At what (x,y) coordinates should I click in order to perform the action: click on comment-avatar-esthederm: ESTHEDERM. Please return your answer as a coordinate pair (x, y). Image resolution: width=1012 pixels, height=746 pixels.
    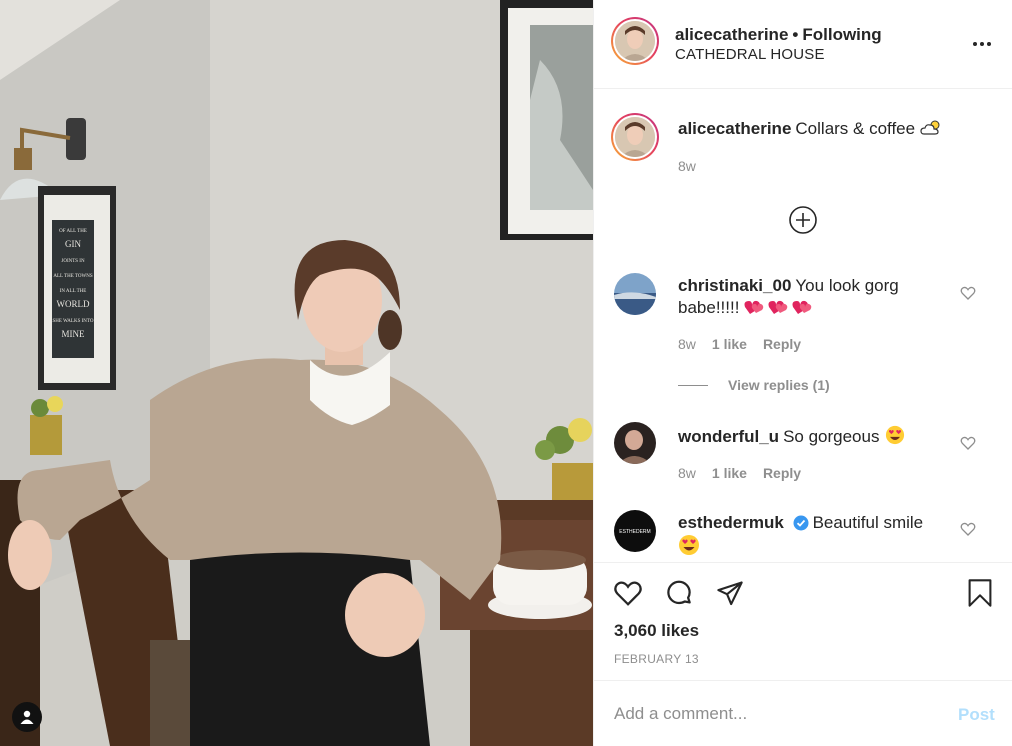
    Looking at the image, I should click on (635, 531).